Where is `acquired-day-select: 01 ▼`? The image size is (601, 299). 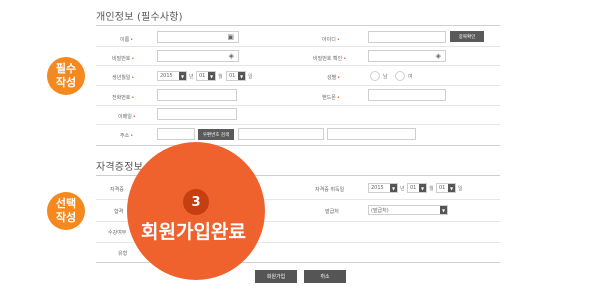
acquired-day-select: 01 ▼ is located at coordinates (446, 188).